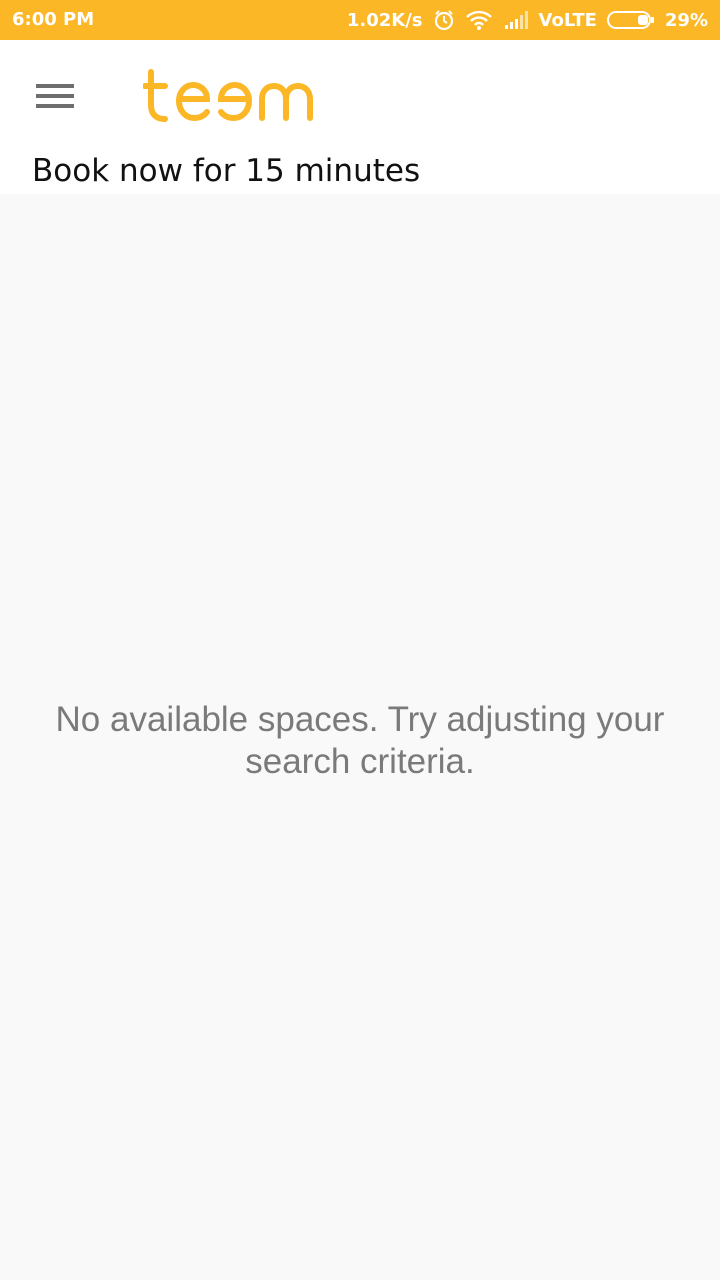  Describe the element at coordinates (479, 20) in the screenshot. I see `wifi-icon` at that location.